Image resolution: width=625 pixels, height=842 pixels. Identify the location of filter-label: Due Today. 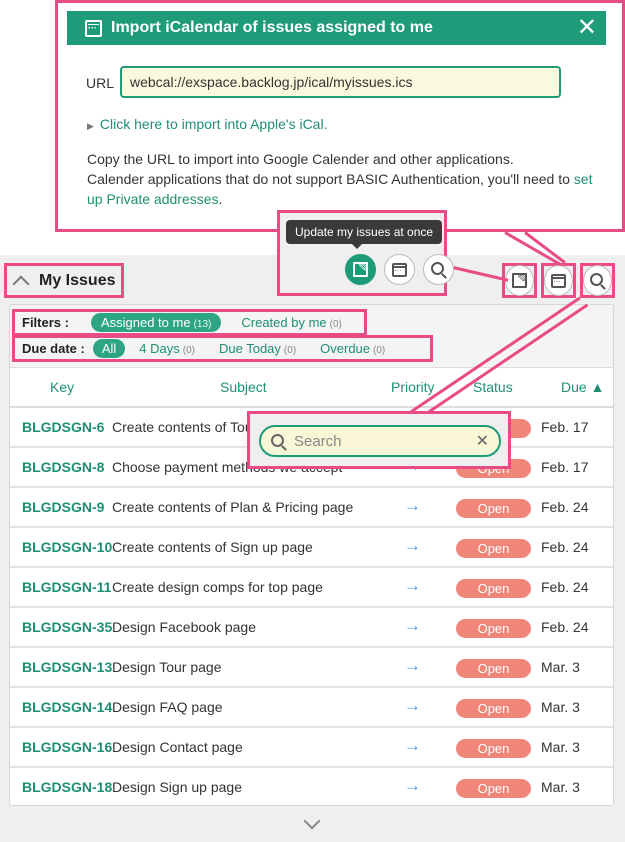
(250, 348).